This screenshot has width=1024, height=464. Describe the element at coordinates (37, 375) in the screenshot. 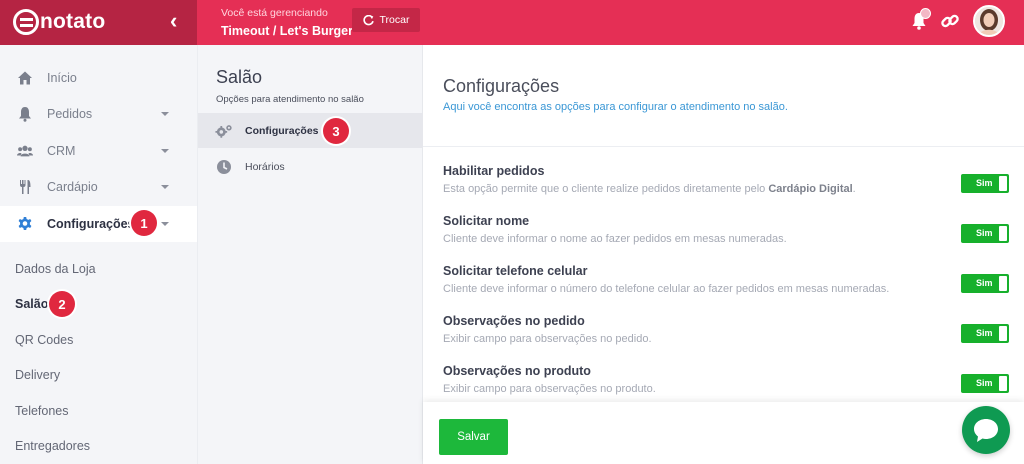

I see `subnav-delivery: Delivery` at that location.